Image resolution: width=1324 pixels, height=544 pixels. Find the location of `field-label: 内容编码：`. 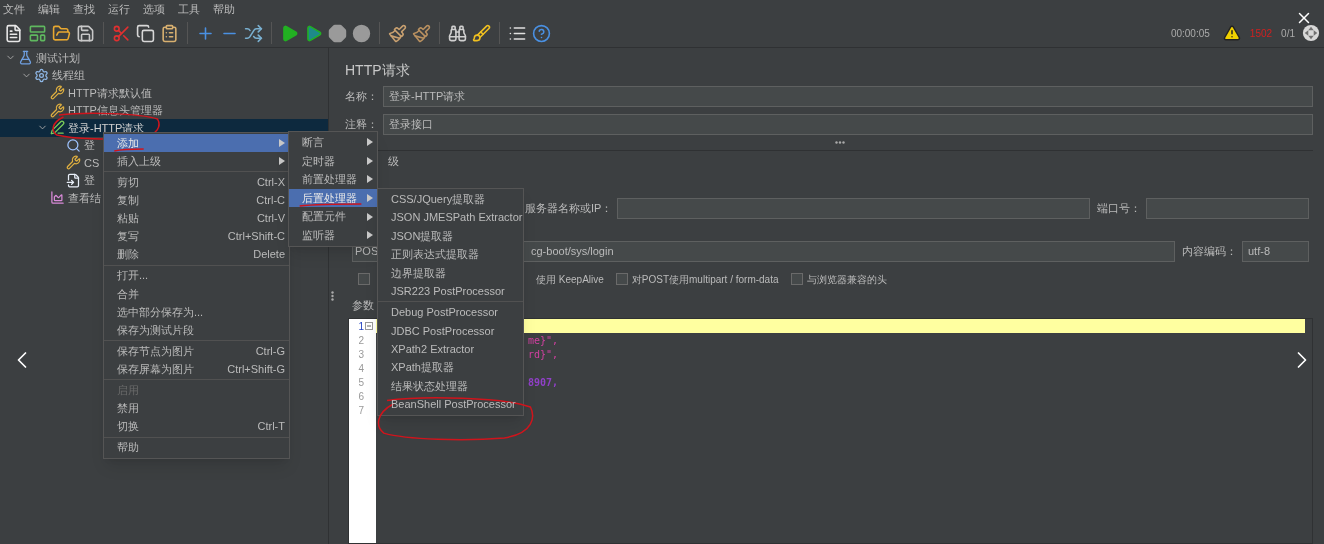

field-label: 内容编码： is located at coordinates (1209, 252).